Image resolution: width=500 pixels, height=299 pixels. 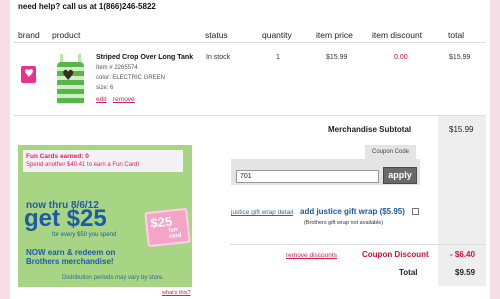 I want to click on totals-column, so click(x=462, y=201).